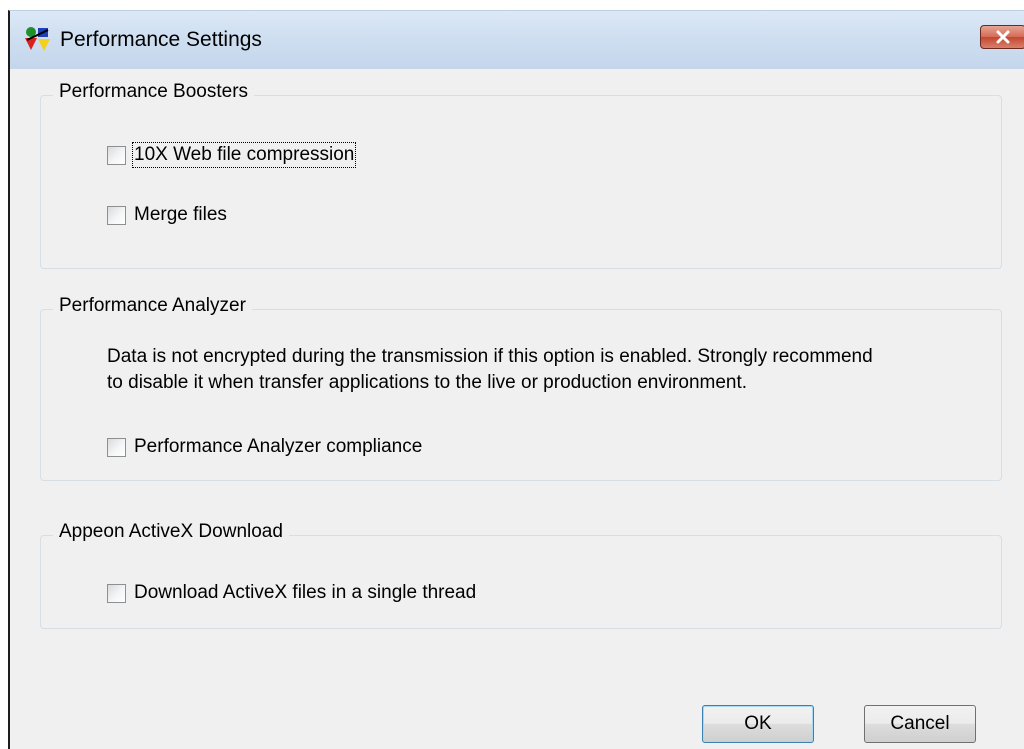 Image resolution: width=1024 pixels, height=749 pixels. Describe the element at coordinates (278, 446) in the screenshot. I see `checkbox-label-analyzer-compliance: Performance Analyzer compliance` at that location.